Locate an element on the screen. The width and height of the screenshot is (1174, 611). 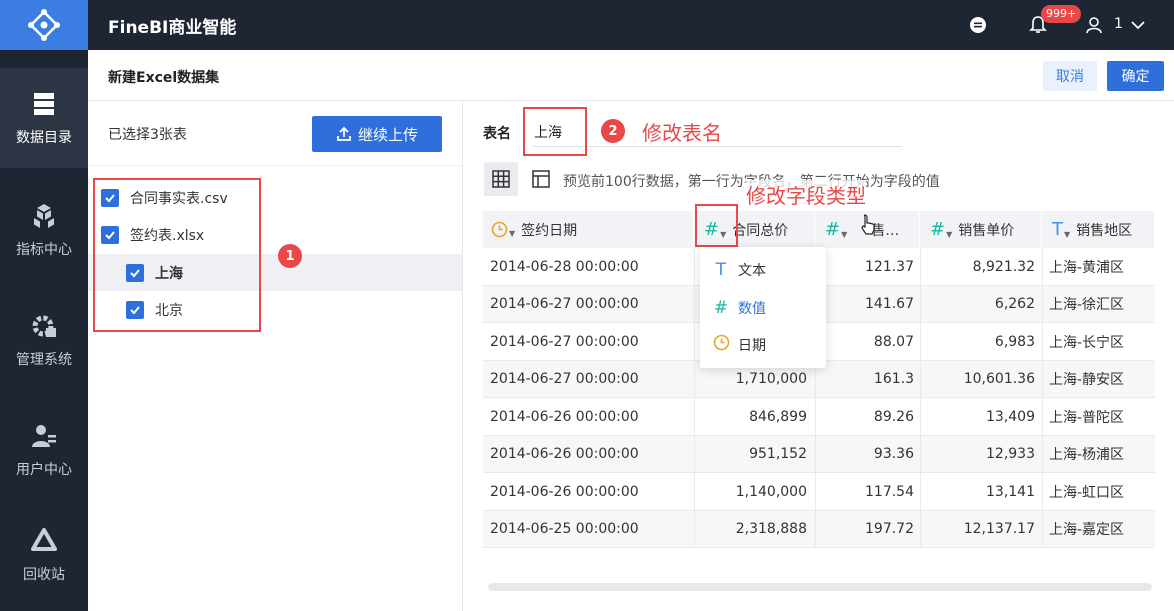
cancel-button: 取消 is located at coordinates (1070, 76).